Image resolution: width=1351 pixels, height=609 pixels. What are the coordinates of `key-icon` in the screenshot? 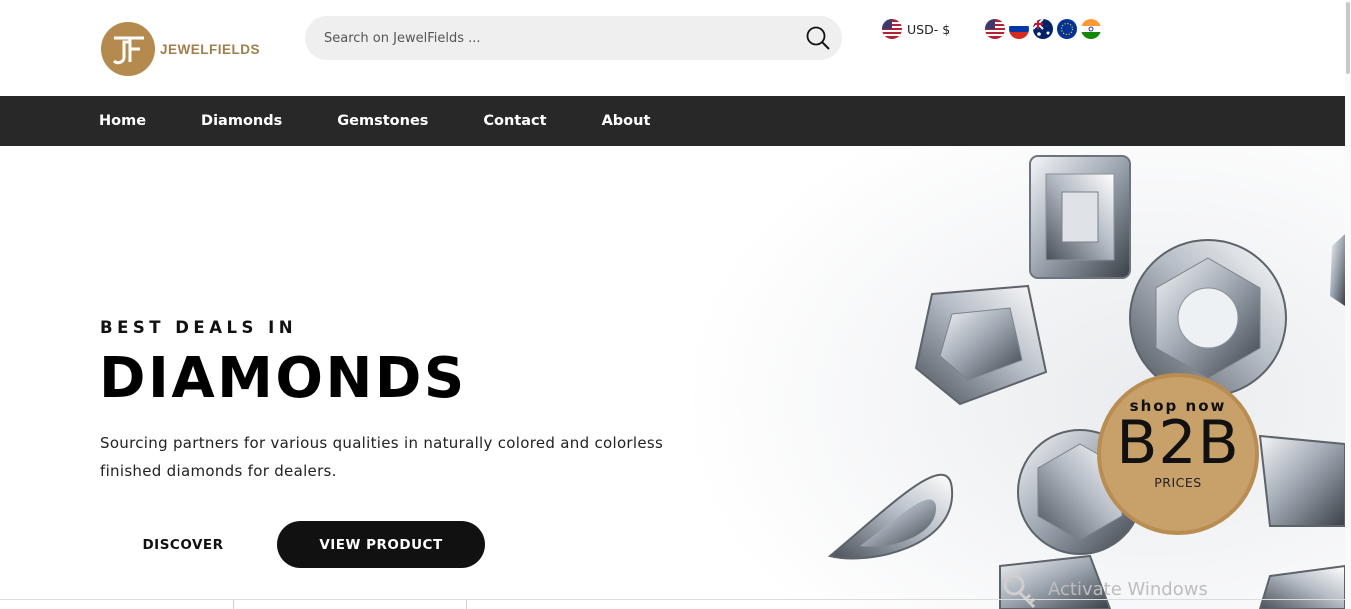 It's located at (1019, 591).